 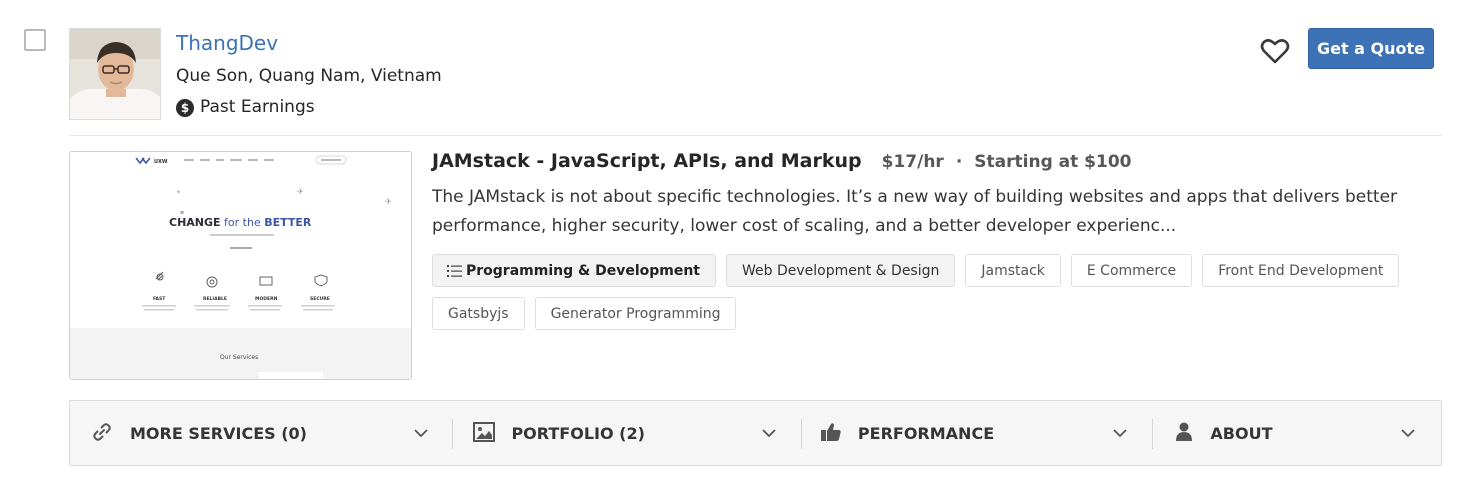 I want to click on freelancer-name-link: ThangDev, so click(x=227, y=43).